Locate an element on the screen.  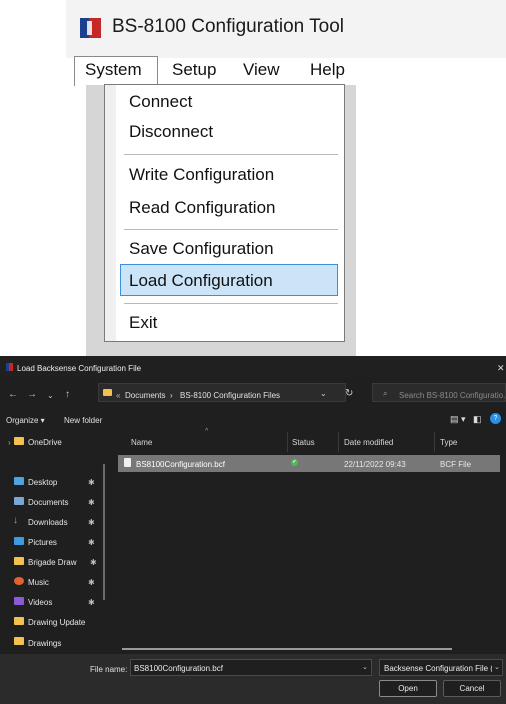
menu-help: Help is located at coordinates (327, 70).